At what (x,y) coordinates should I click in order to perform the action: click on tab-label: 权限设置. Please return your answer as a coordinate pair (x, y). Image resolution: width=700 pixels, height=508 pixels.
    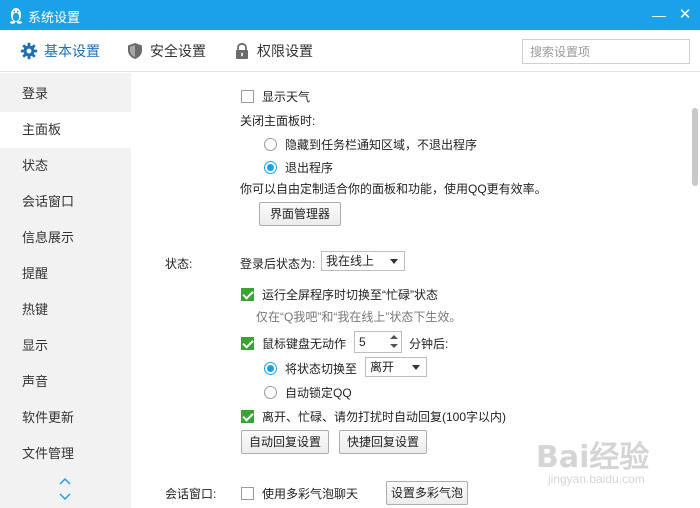
    Looking at the image, I should click on (285, 51).